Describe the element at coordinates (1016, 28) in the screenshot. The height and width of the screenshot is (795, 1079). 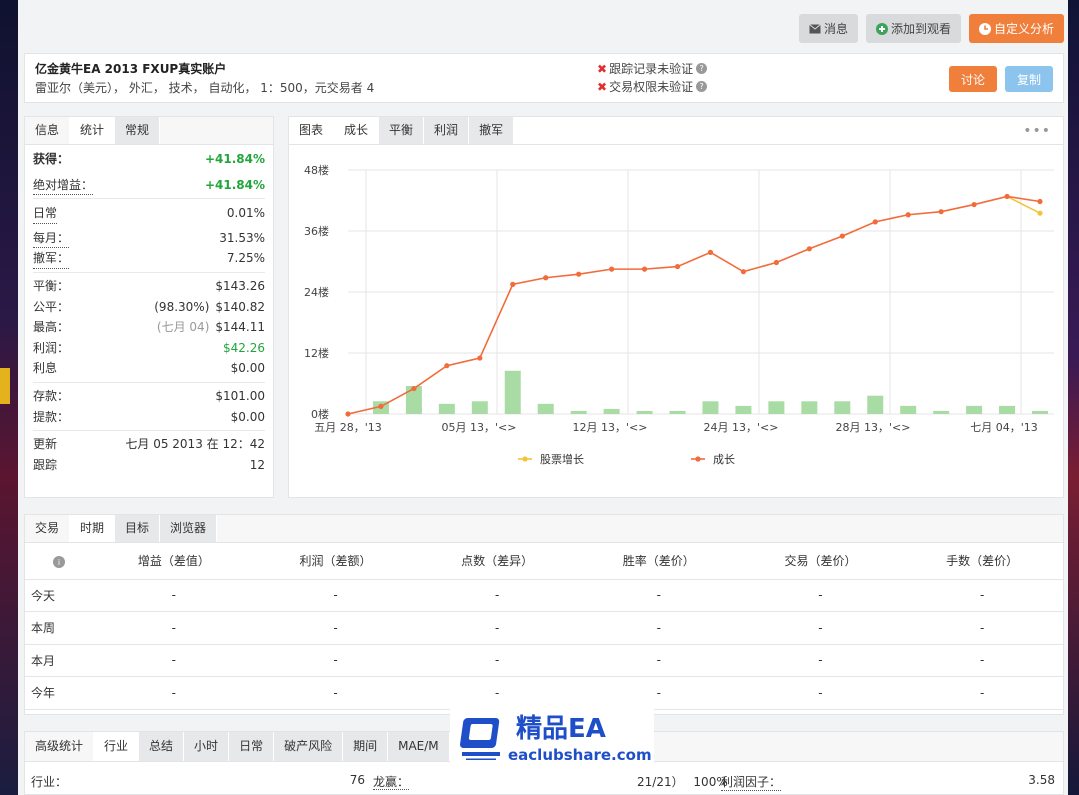
I see `custom-analysis-button: 自定义分析` at that location.